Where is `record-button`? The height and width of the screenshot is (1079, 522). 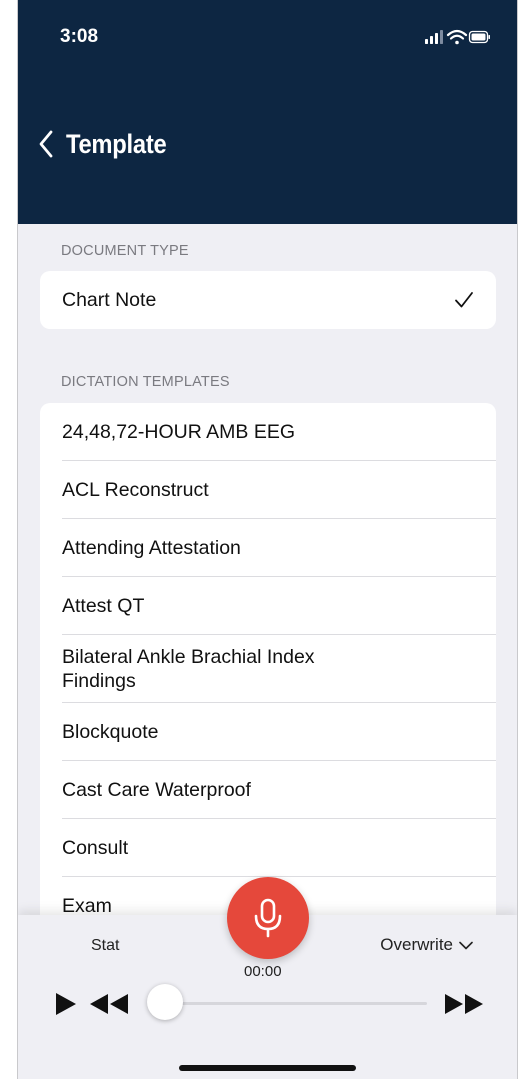 record-button is located at coordinates (268, 918).